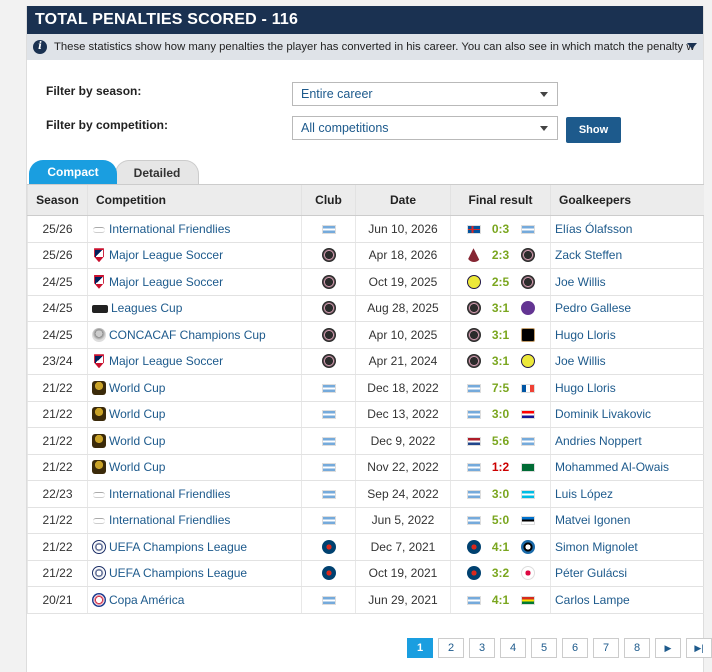 The width and height of the screenshot is (712, 672). I want to click on goalkeeper-link: Péter Gulácsi, so click(591, 573).